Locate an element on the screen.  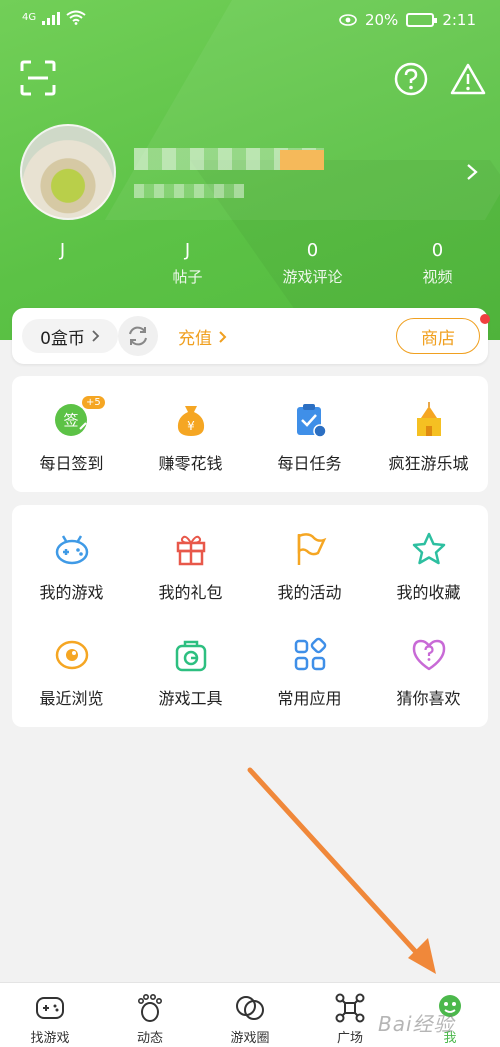
shop-button: 商店 is located at coordinates (438, 336).